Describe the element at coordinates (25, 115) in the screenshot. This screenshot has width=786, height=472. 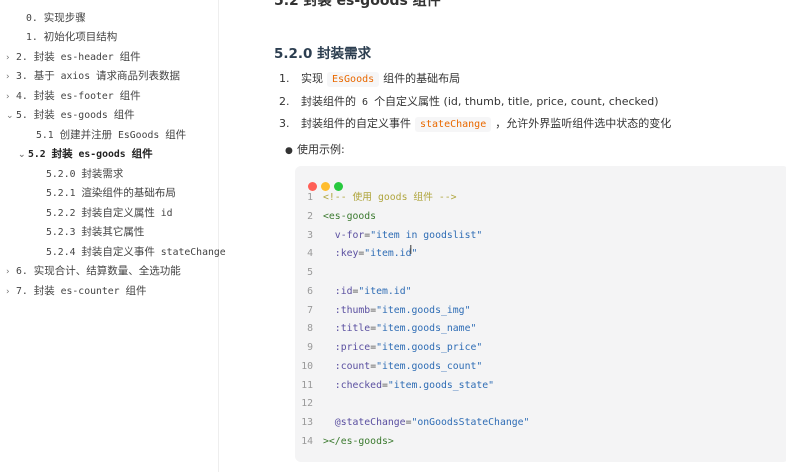
I see `toc-number: 5.` at that location.